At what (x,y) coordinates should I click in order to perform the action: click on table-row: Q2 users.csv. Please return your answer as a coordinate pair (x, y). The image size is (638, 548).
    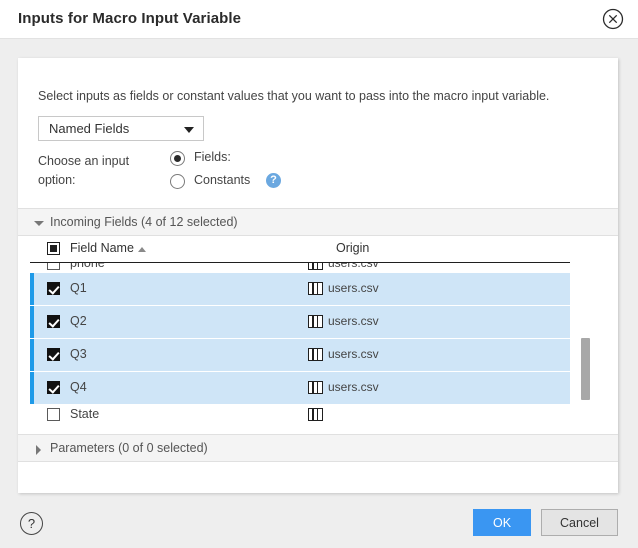
    Looking at the image, I should click on (300, 322).